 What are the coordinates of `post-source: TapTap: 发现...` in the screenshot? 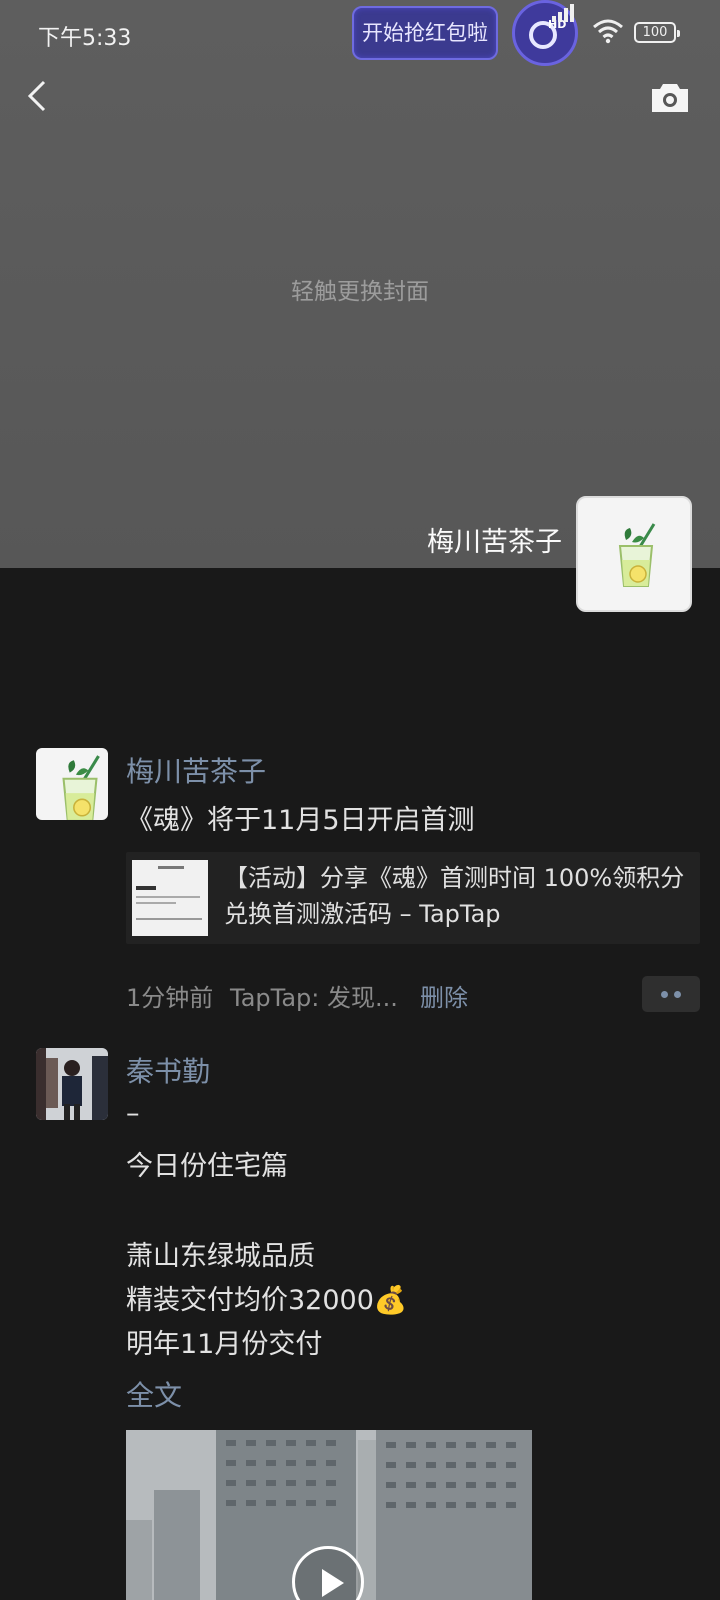 It's located at (314, 995).